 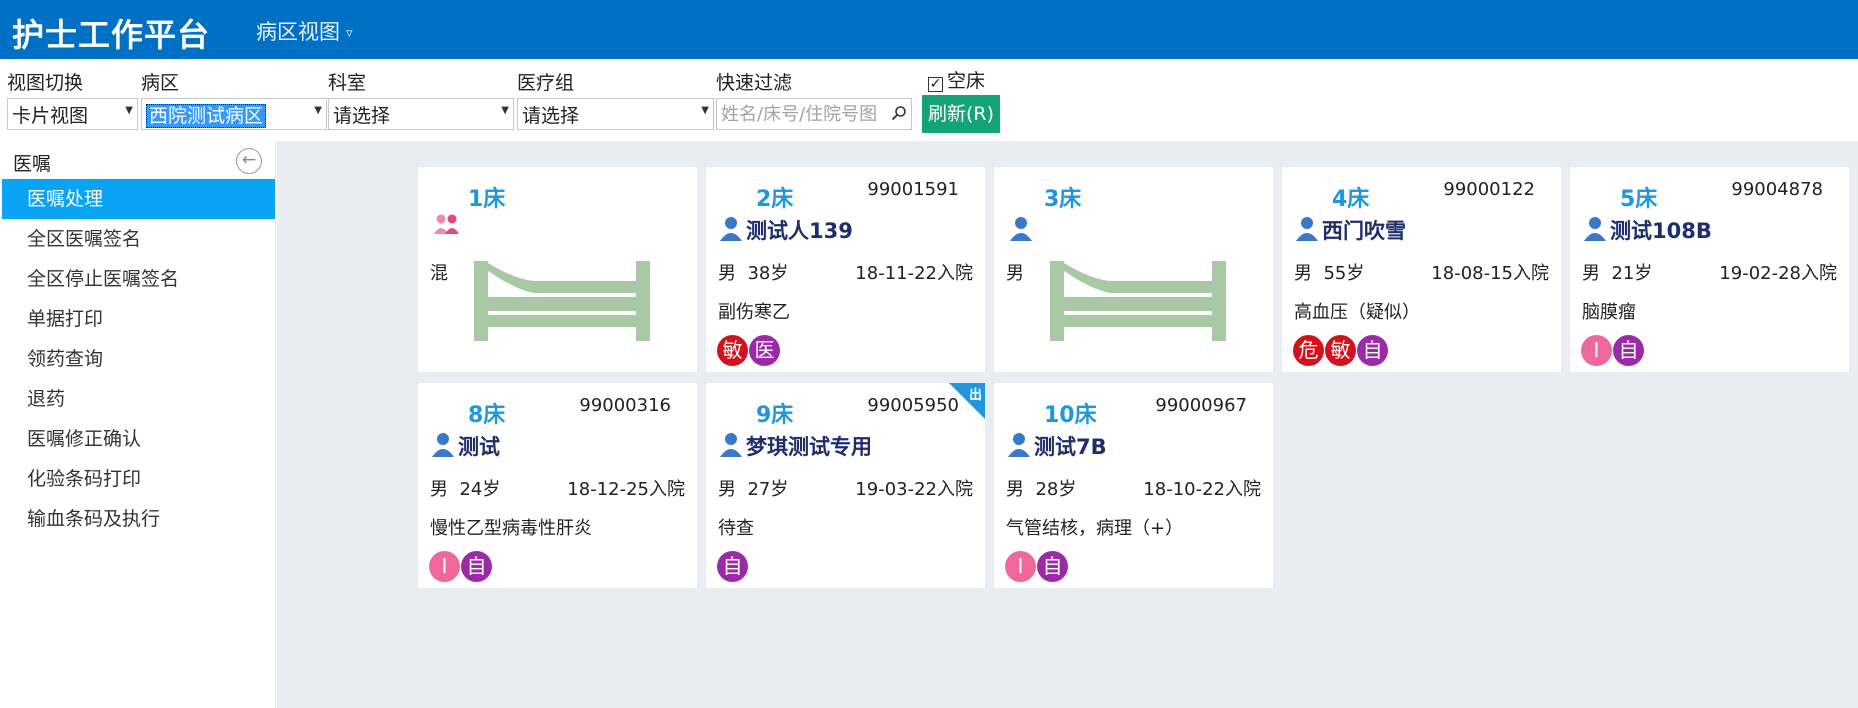 I want to click on sidebar-item-blood-barcode: 输血条码及执行, so click(x=137, y=519).